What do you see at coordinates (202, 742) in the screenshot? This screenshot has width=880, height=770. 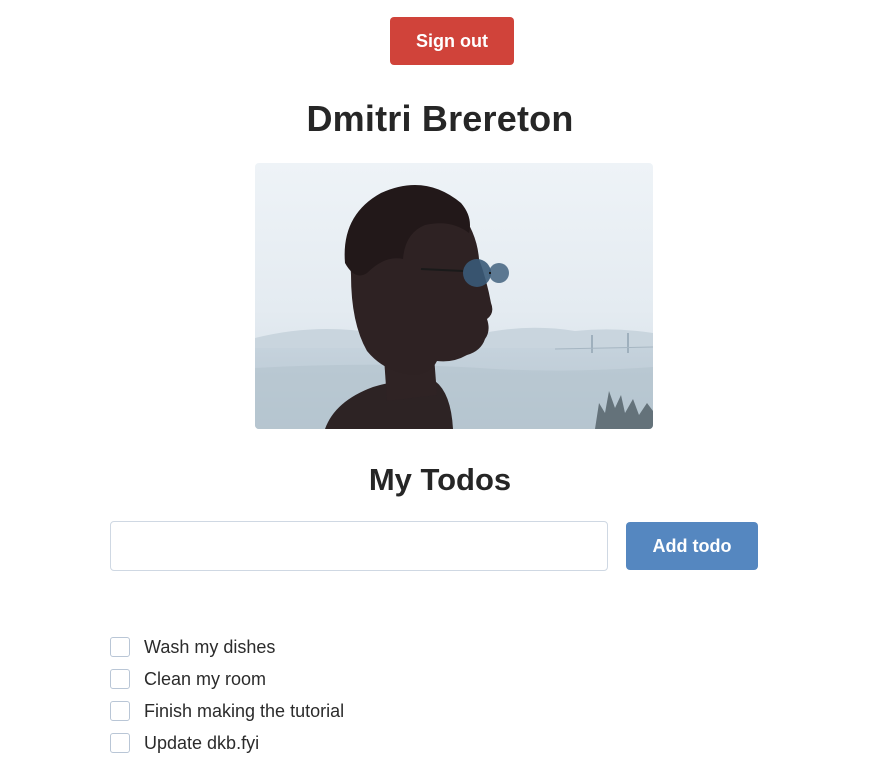 I see `todo-label: Update dkb.fyi` at bounding box center [202, 742].